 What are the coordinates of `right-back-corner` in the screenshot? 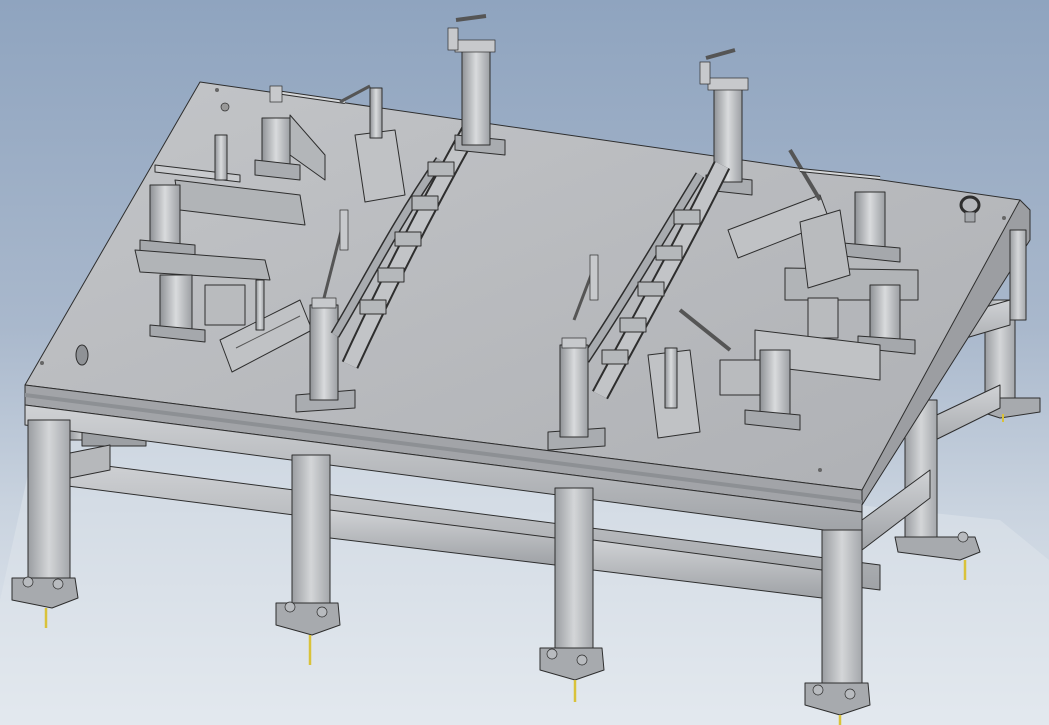 It's located at (1018, 275).